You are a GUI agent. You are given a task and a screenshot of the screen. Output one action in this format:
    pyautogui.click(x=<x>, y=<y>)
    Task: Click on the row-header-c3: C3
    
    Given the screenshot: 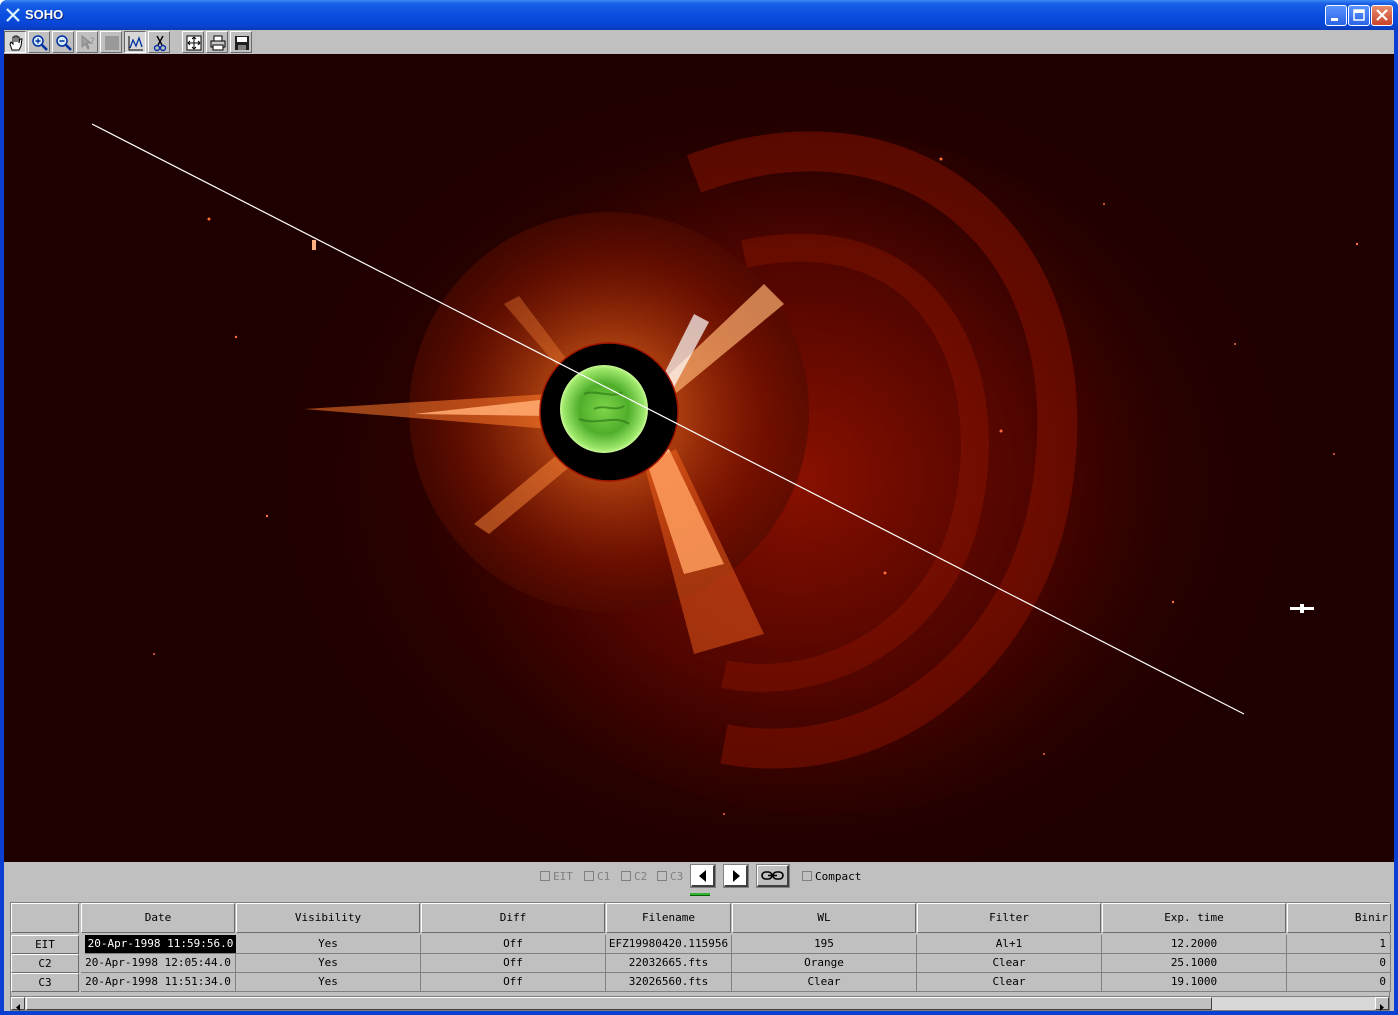 What is the action you would take?
    pyautogui.click(x=45, y=982)
    